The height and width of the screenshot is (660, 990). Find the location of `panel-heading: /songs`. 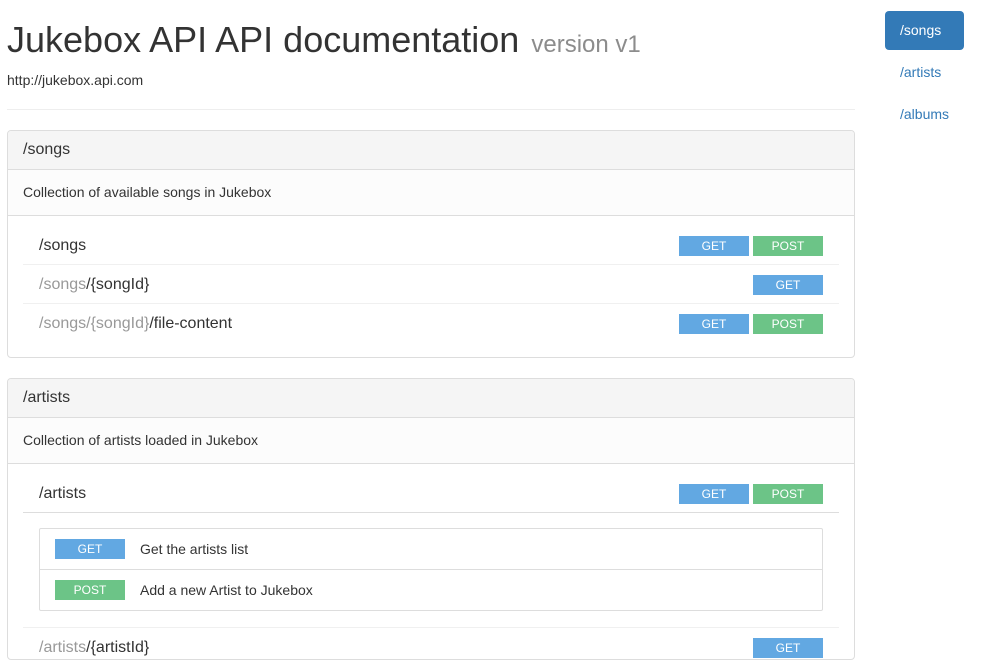

panel-heading: /songs is located at coordinates (431, 150).